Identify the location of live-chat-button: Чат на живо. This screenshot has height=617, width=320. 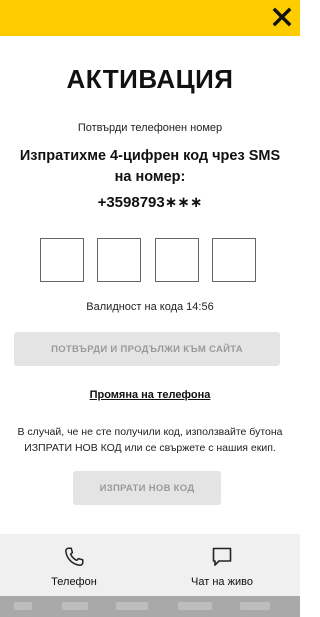
(222, 565).